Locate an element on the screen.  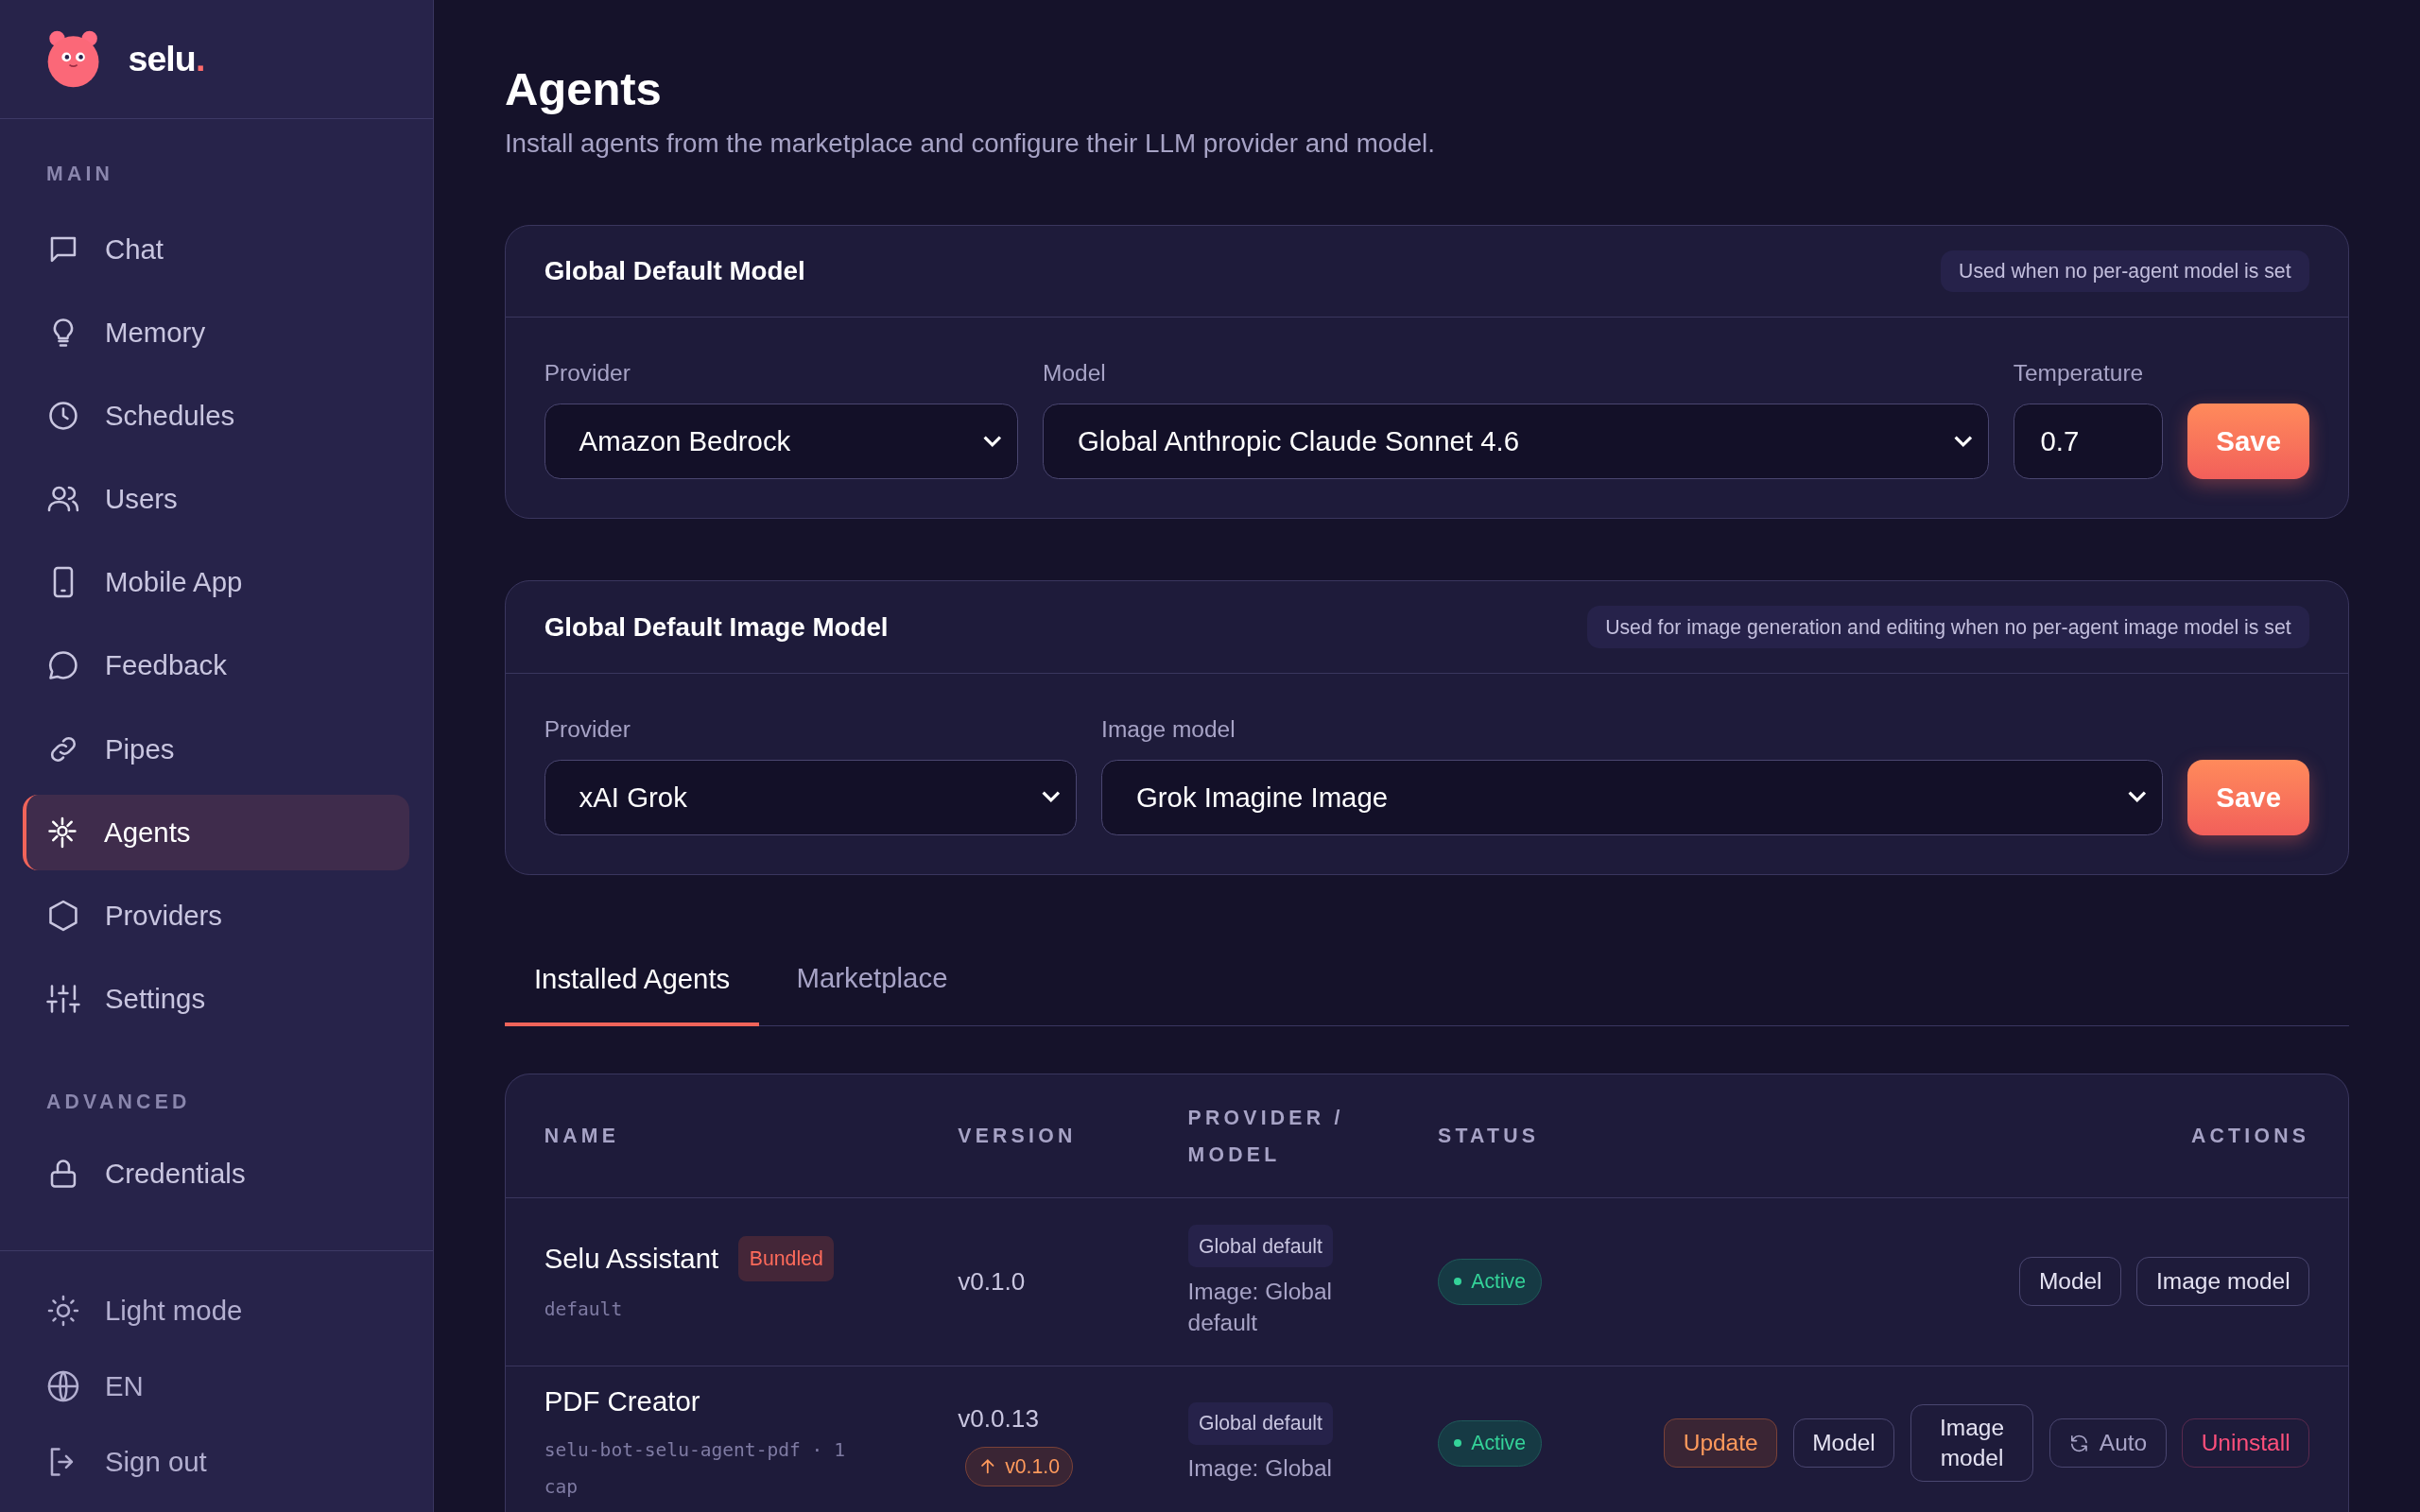
globe-icon is located at coordinates (63, 1386).